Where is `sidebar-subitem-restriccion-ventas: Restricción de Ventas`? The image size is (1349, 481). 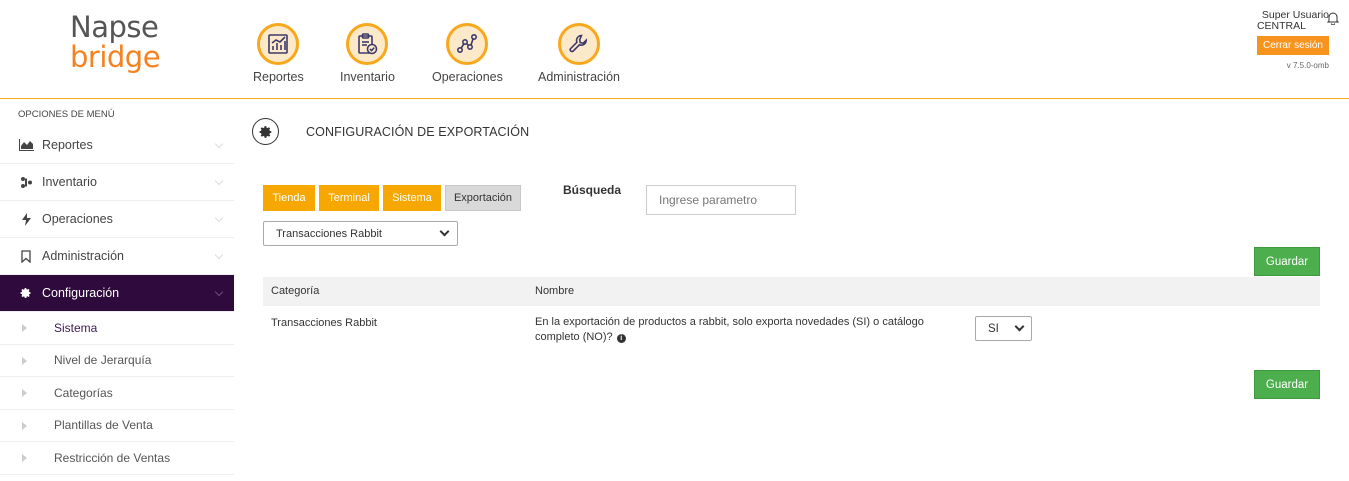 sidebar-subitem-restriccion-ventas: Restricción de Ventas is located at coordinates (117, 458).